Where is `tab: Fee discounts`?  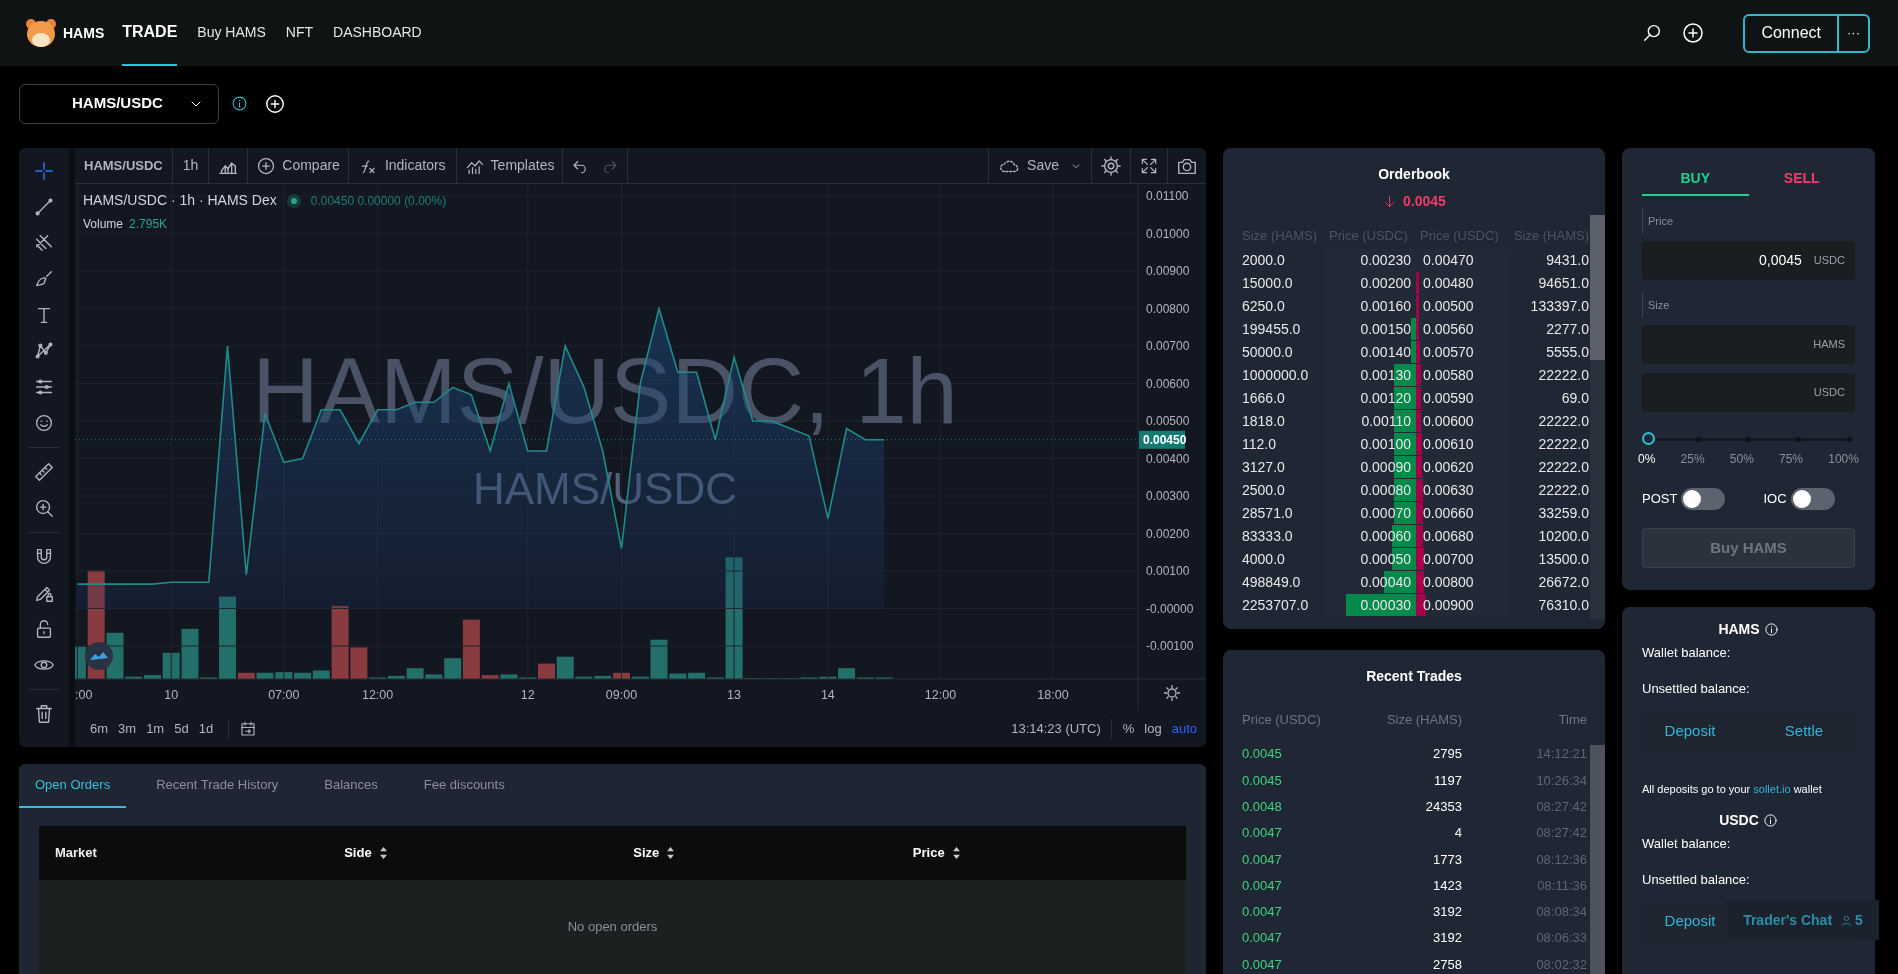
tab: Fee discounts is located at coordinates (464, 786).